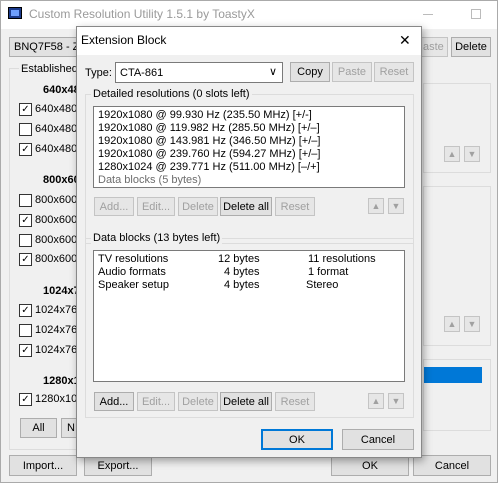 Image resolution: width=498 pixels, height=483 pixels. Describe the element at coordinates (471, 47) in the screenshot. I see `main-delete-button: Delete` at that location.